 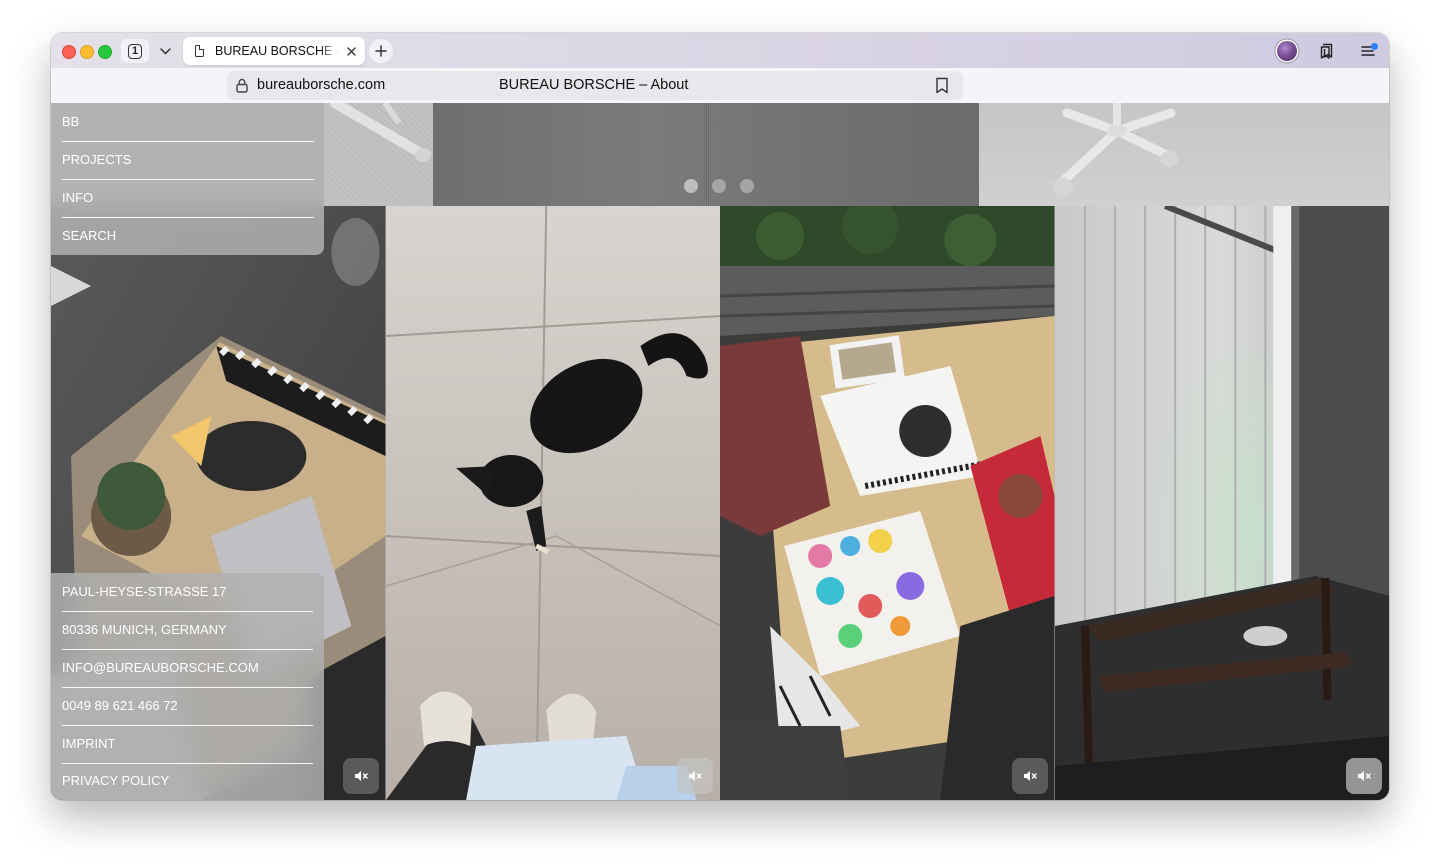 I want to click on bookmarks-button, so click(x=1327, y=51).